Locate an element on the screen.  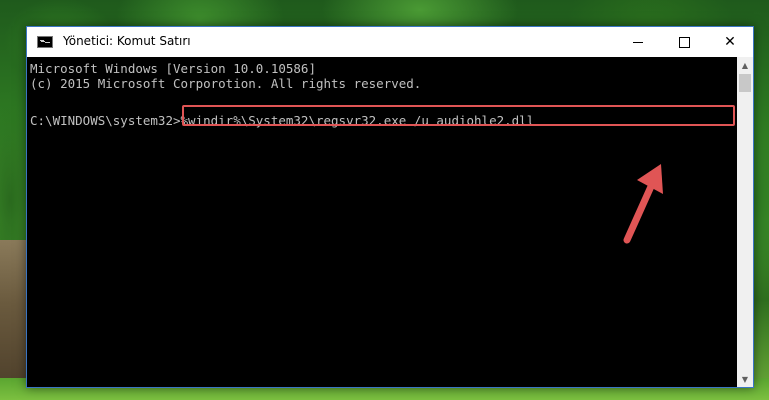
red-arrow-icon is located at coordinates (643, 204).